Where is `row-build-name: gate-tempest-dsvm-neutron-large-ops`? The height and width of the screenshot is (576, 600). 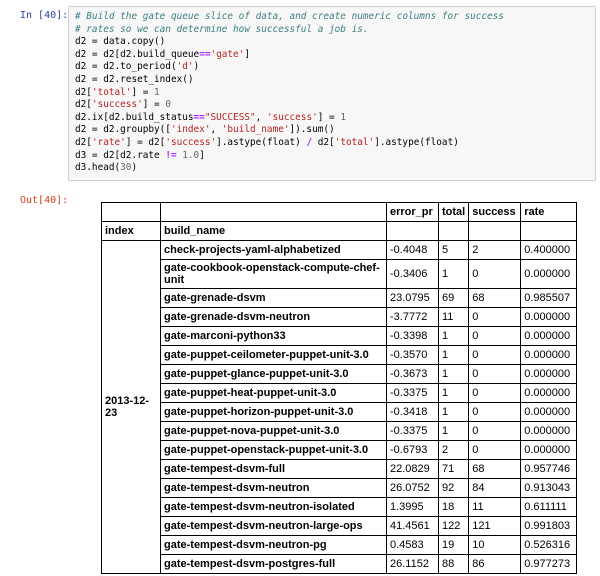
row-build-name: gate-tempest-dsvm-neutron-large-ops is located at coordinates (273, 526).